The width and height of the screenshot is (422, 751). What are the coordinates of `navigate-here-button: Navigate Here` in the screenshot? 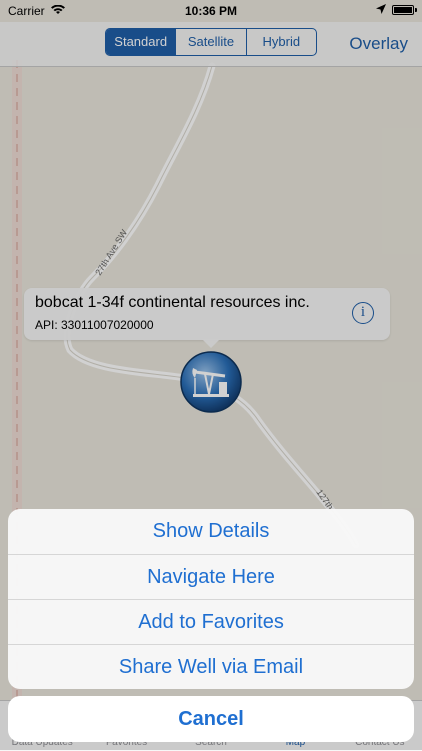 It's located at (211, 576).